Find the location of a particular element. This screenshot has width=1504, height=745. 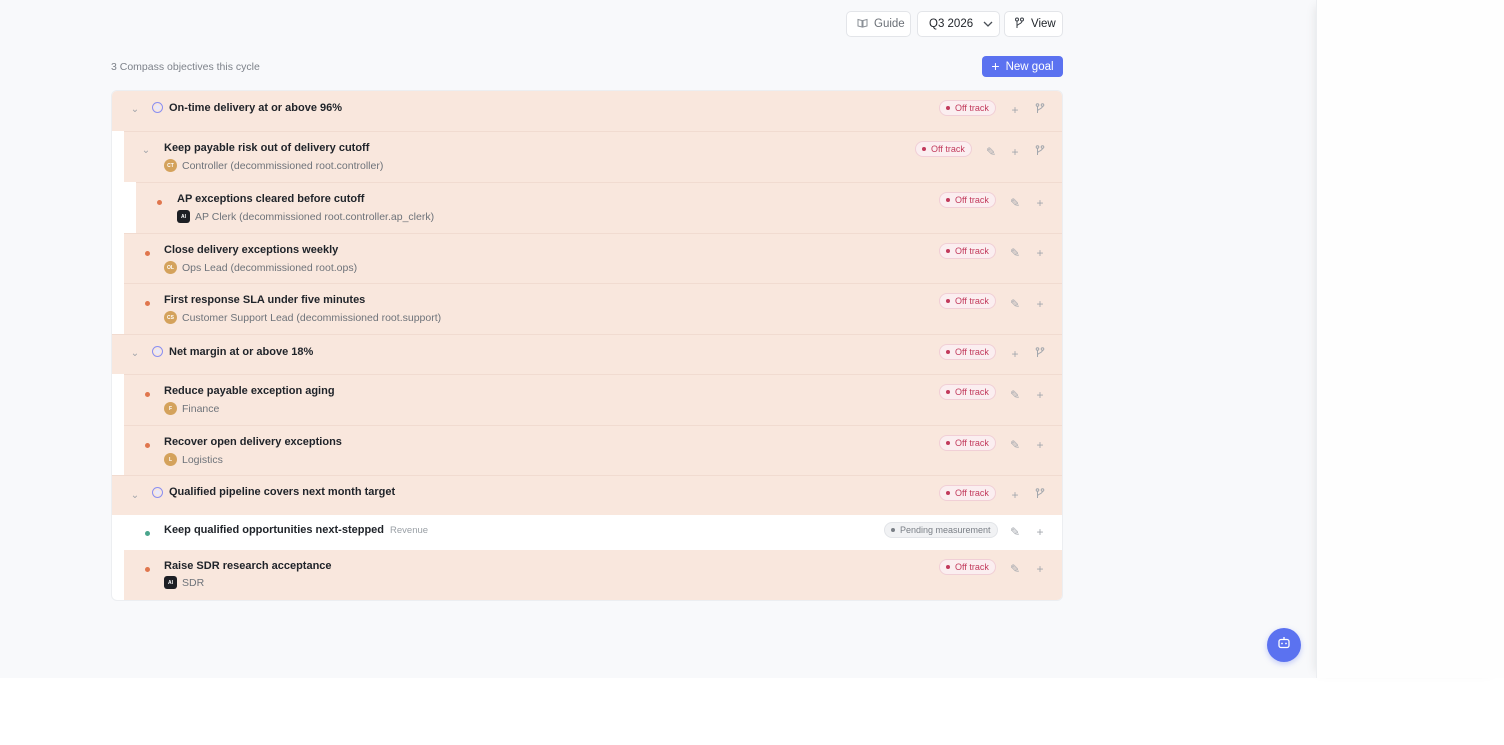

team-tag: Revenue is located at coordinates (409, 530).